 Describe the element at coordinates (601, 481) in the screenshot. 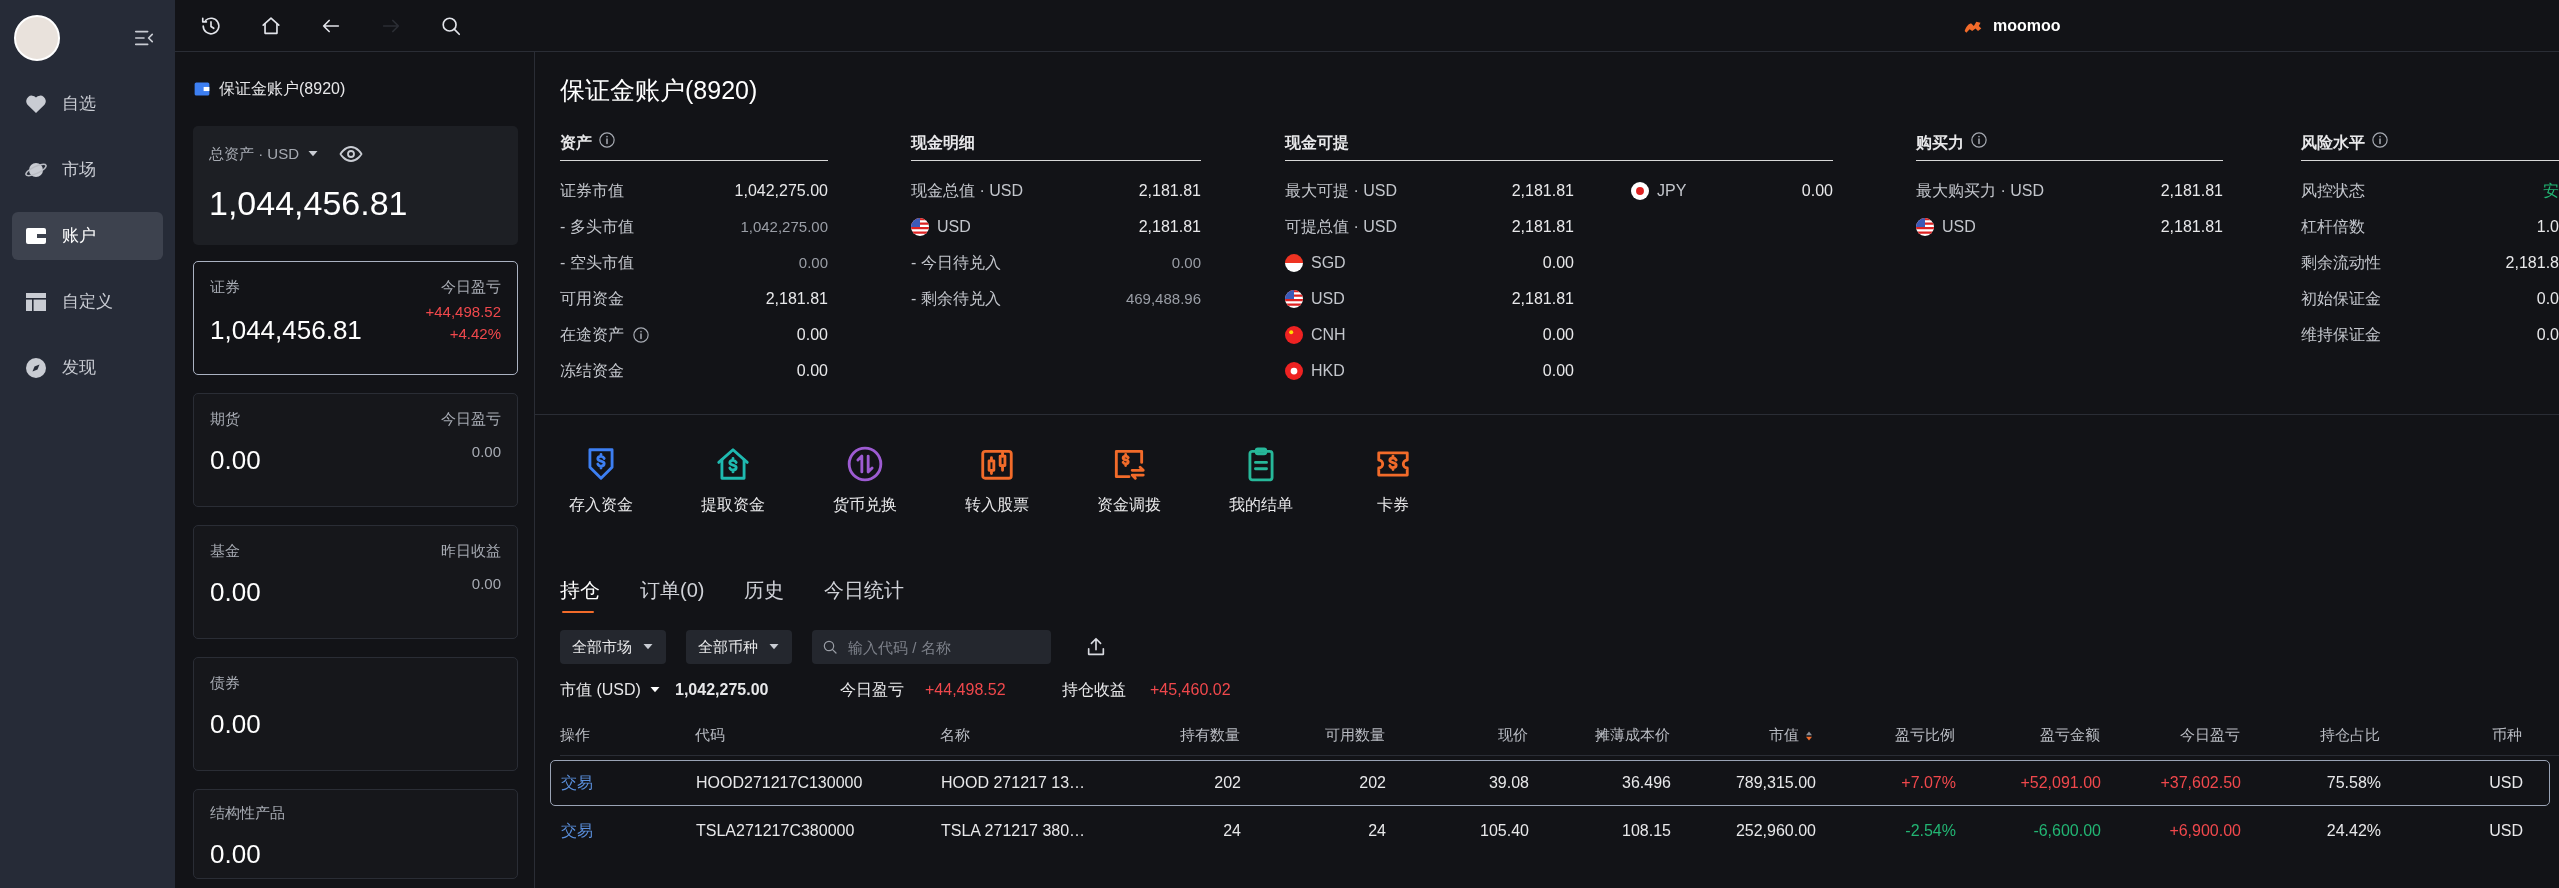

I see `action-button: 存入资金` at that location.